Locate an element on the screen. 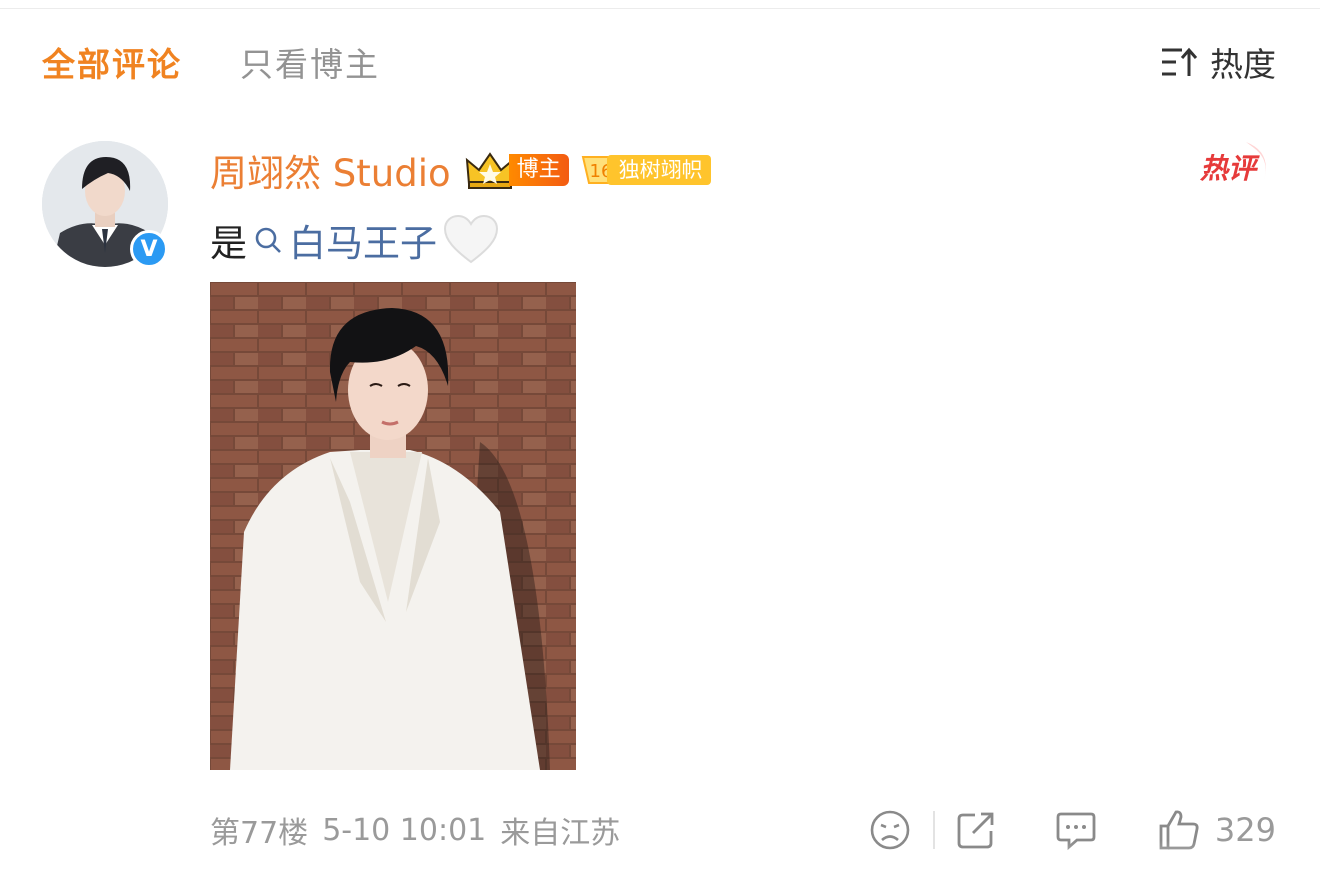 The width and height of the screenshot is (1320, 890). comment-actions: 329 is located at coordinates (1072, 830).